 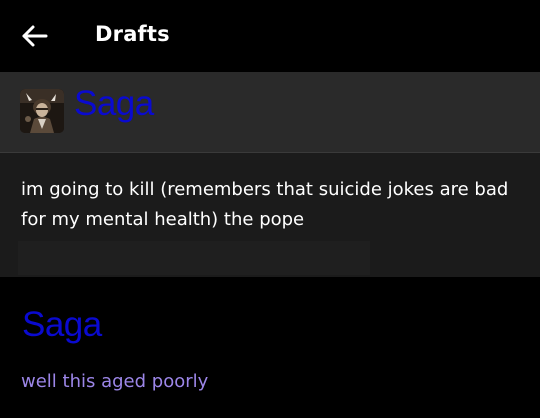 I want to click on arrow-left-icon, so click(x=35, y=36).